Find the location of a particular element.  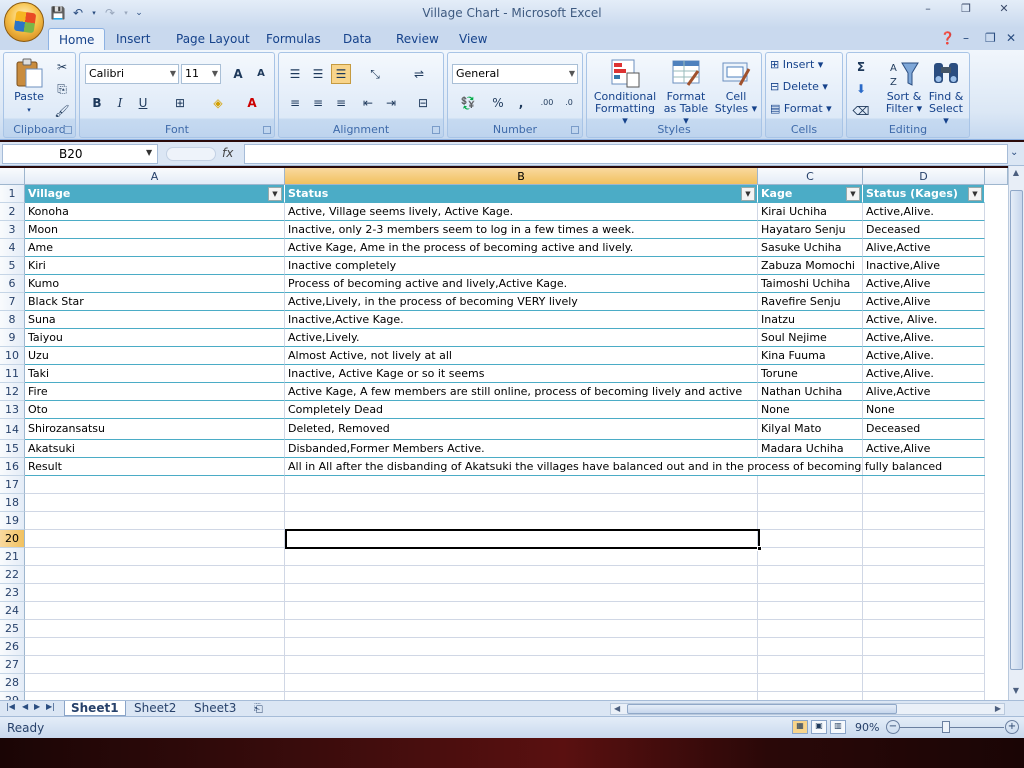

font-launcher-icon is located at coordinates (267, 130).